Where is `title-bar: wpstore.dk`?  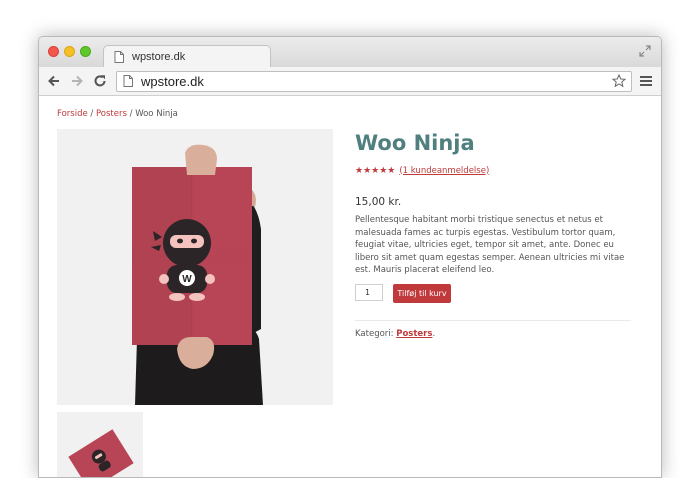 title-bar: wpstore.dk is located at coordinates (350, 53).